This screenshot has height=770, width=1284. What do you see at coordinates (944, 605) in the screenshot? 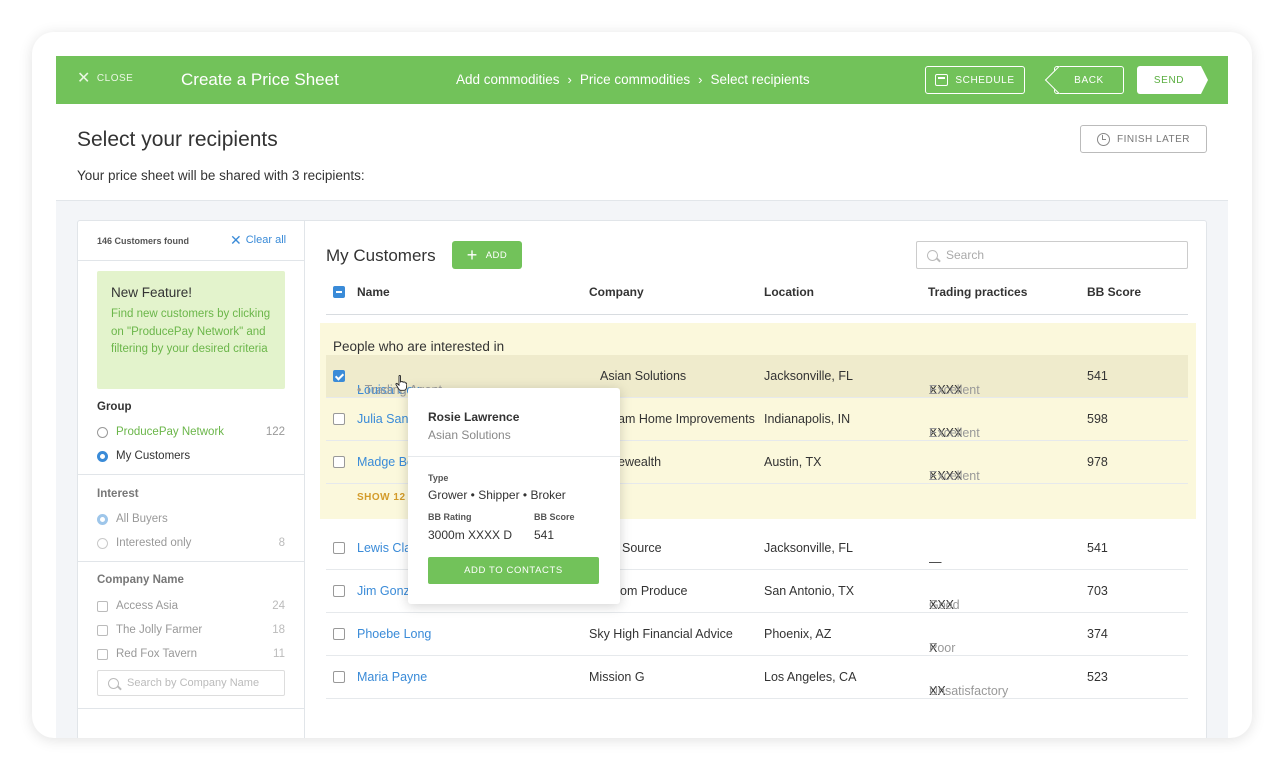
I see `rating-text: Good` at bounding box center [944, 605].